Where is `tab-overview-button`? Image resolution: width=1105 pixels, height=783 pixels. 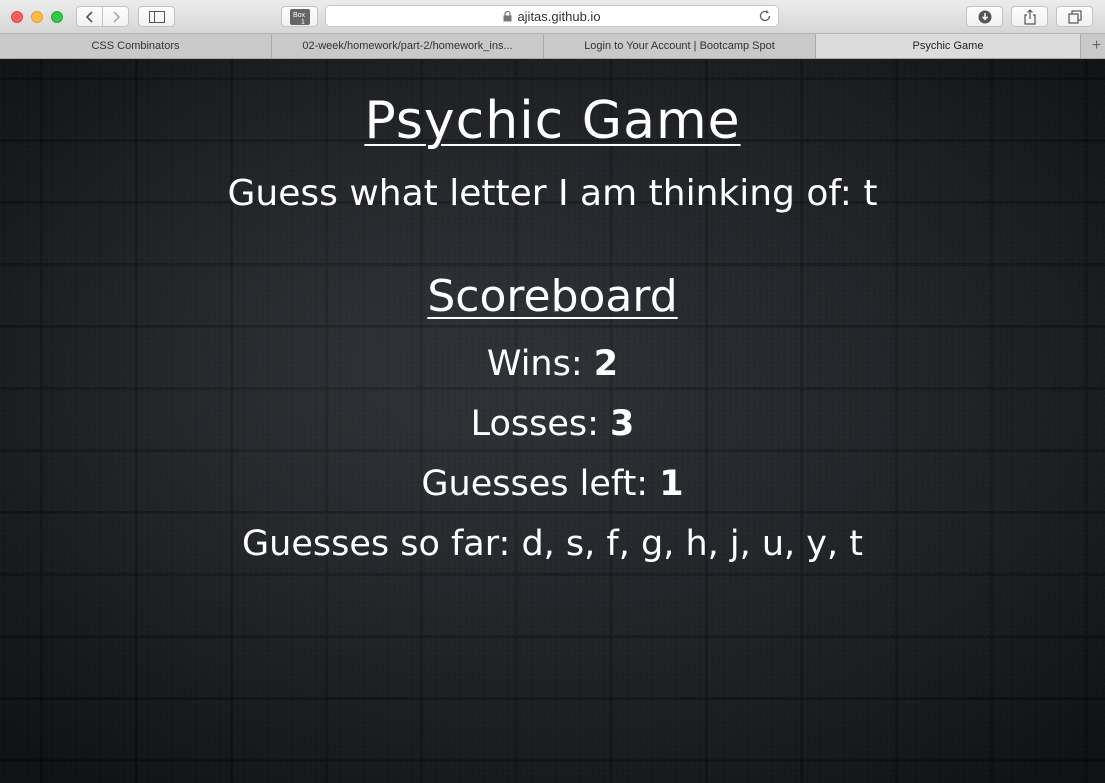 tab-overview-button is located at coordinates (1074, 16).